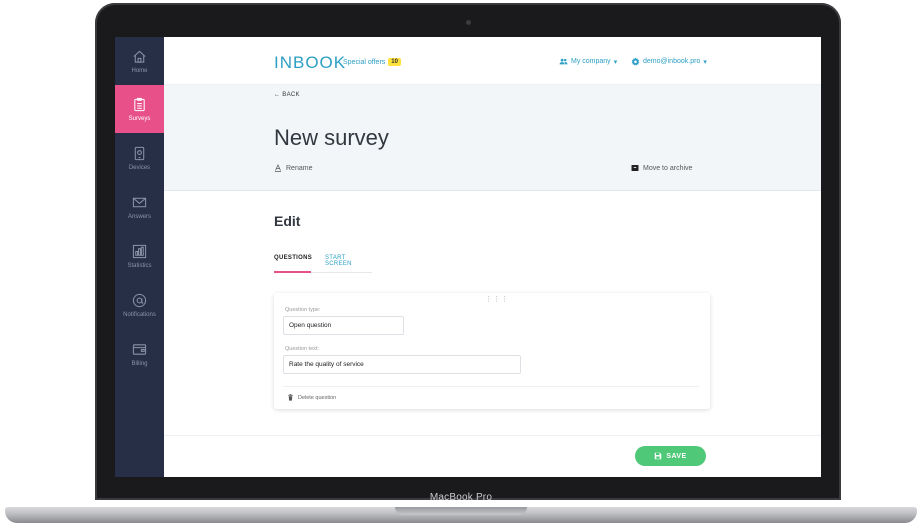 Image resolution: width=922 pixels, height=529 pixels. Describe the element at coordinates (658, 456) in the screenshot. I see `floppy-icon` at that location.